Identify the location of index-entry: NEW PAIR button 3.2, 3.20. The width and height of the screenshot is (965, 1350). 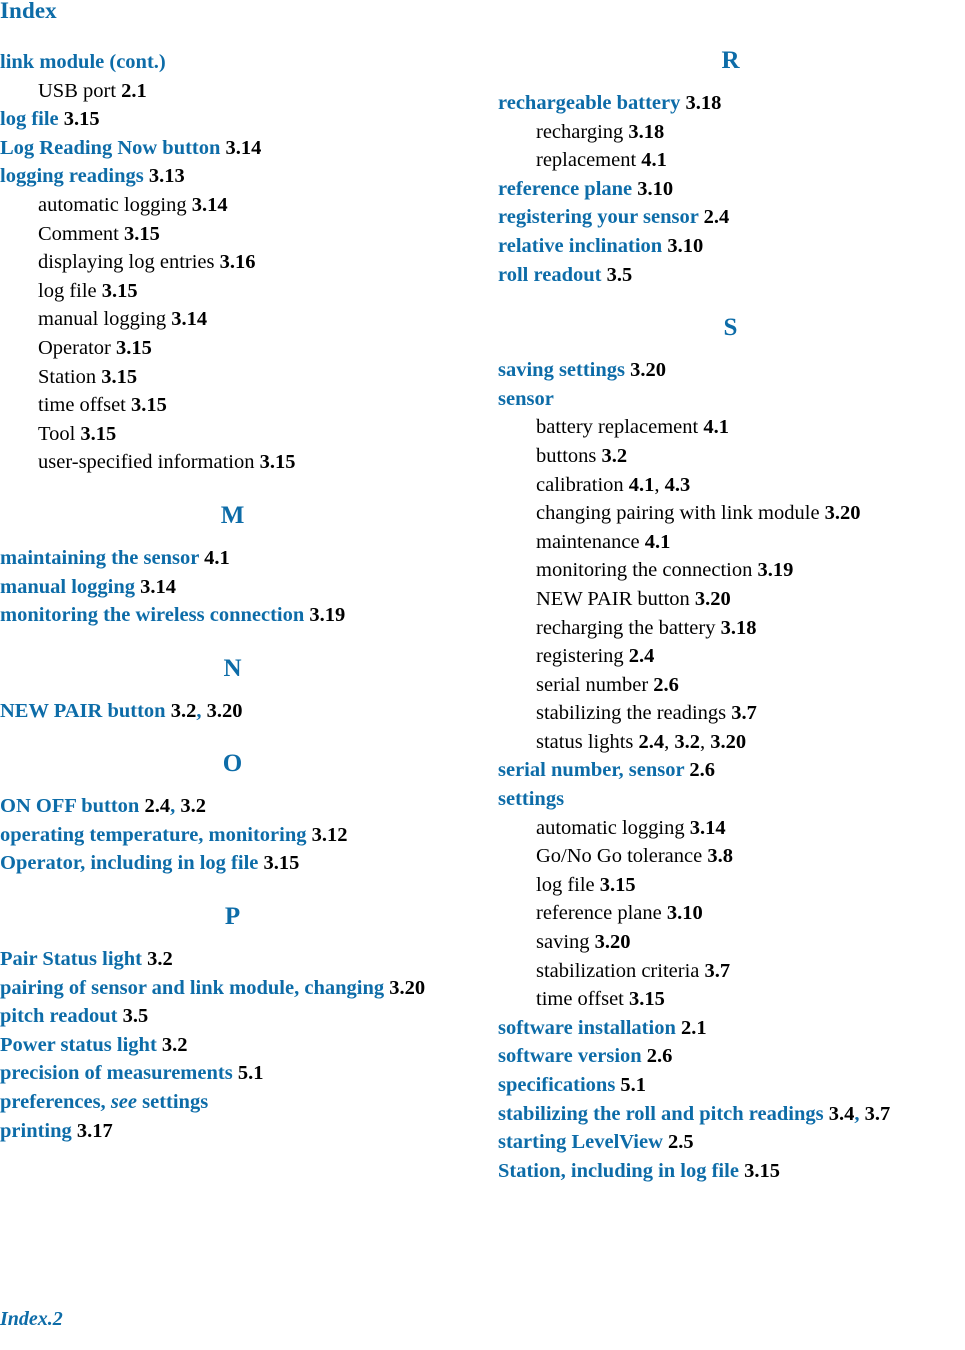
(232, 711).